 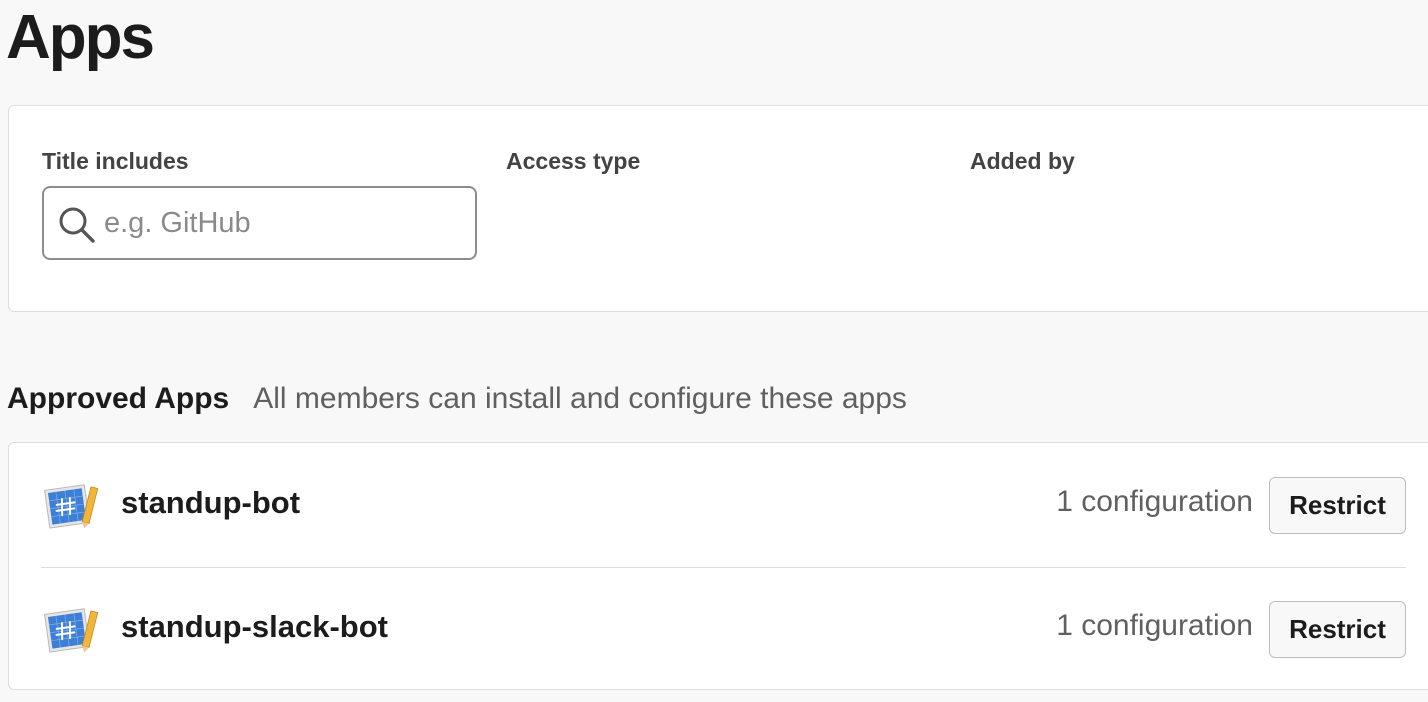 What do you see at coordinates (80, 37) in the screenshot?
I see `page-title: Apps` at bounding box center [80, 37].